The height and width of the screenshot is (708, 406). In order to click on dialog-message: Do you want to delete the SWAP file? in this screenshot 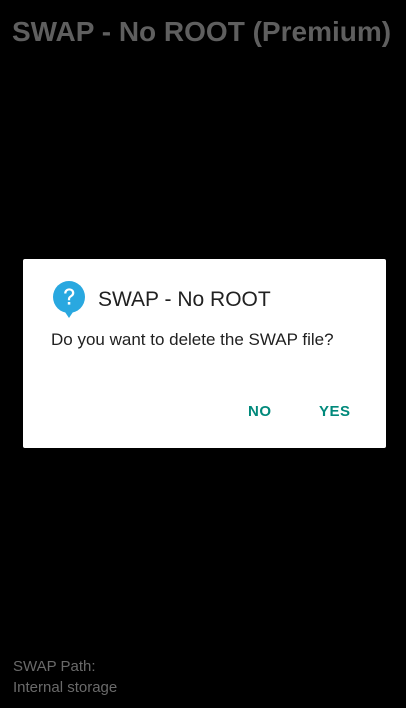, I will do `click(192, 339)`.